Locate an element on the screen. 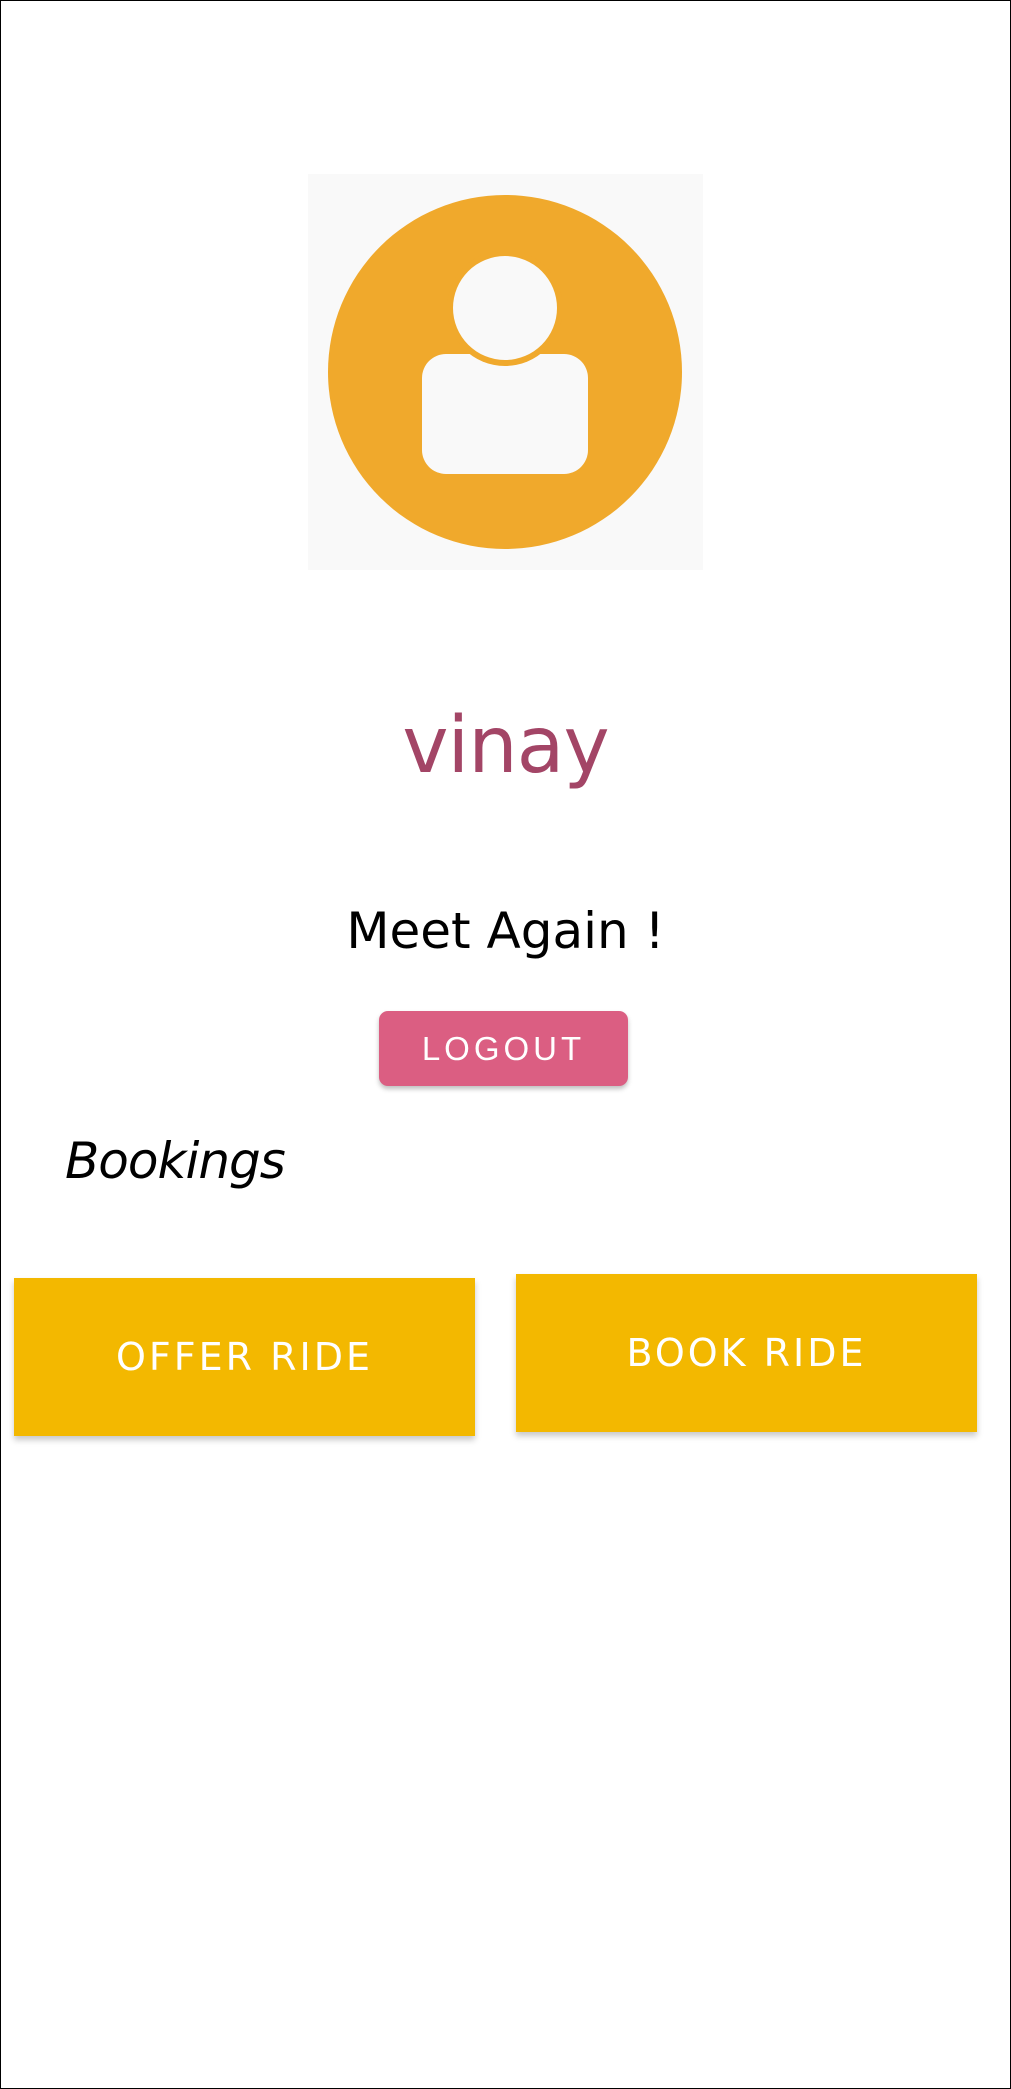  bookings-heading: Bookings is located at coordinates (175, 1161).